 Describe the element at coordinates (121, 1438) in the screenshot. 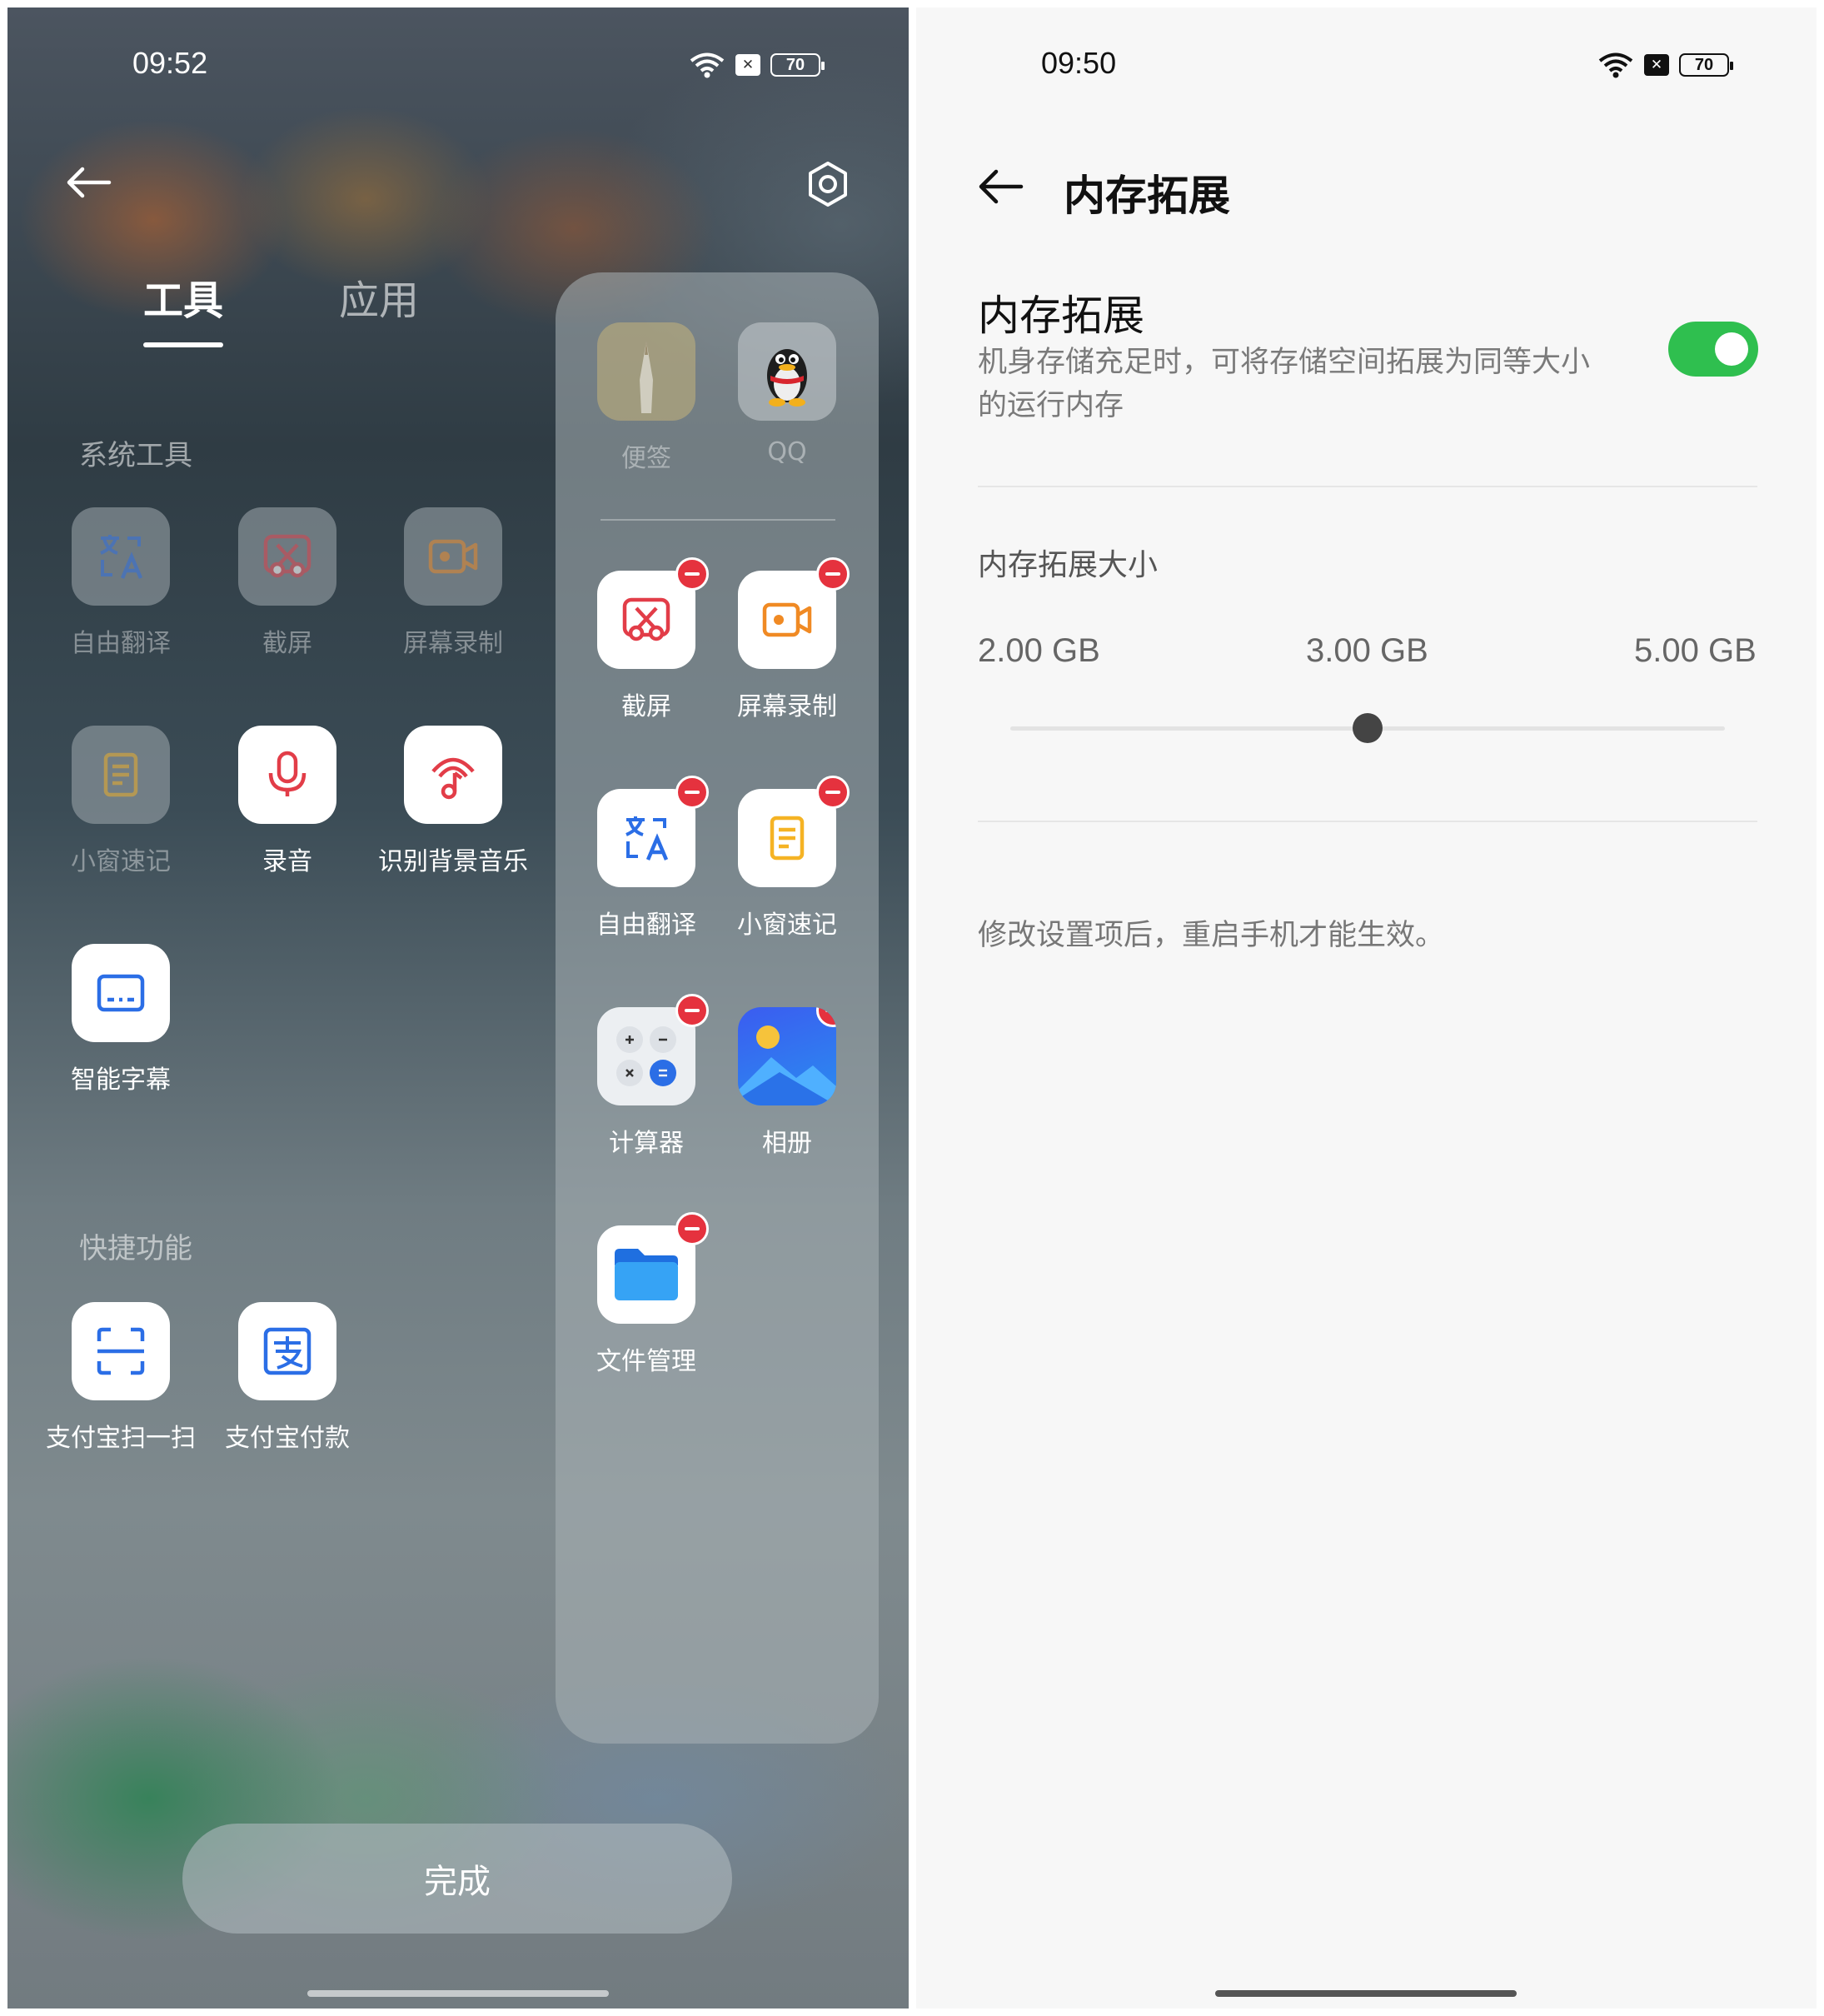

I see `quick-label: 支付宝扫一扫` at that location.